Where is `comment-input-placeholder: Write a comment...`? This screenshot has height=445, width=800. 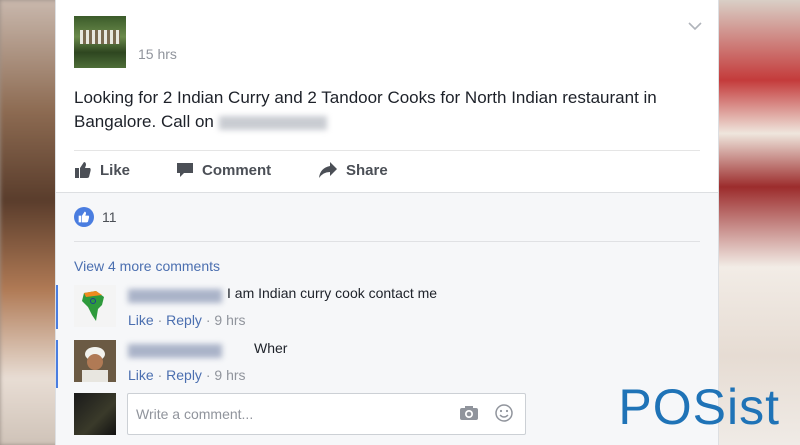 comment-input-placeholder: Write a comment... is located at coordinates (195, 414).